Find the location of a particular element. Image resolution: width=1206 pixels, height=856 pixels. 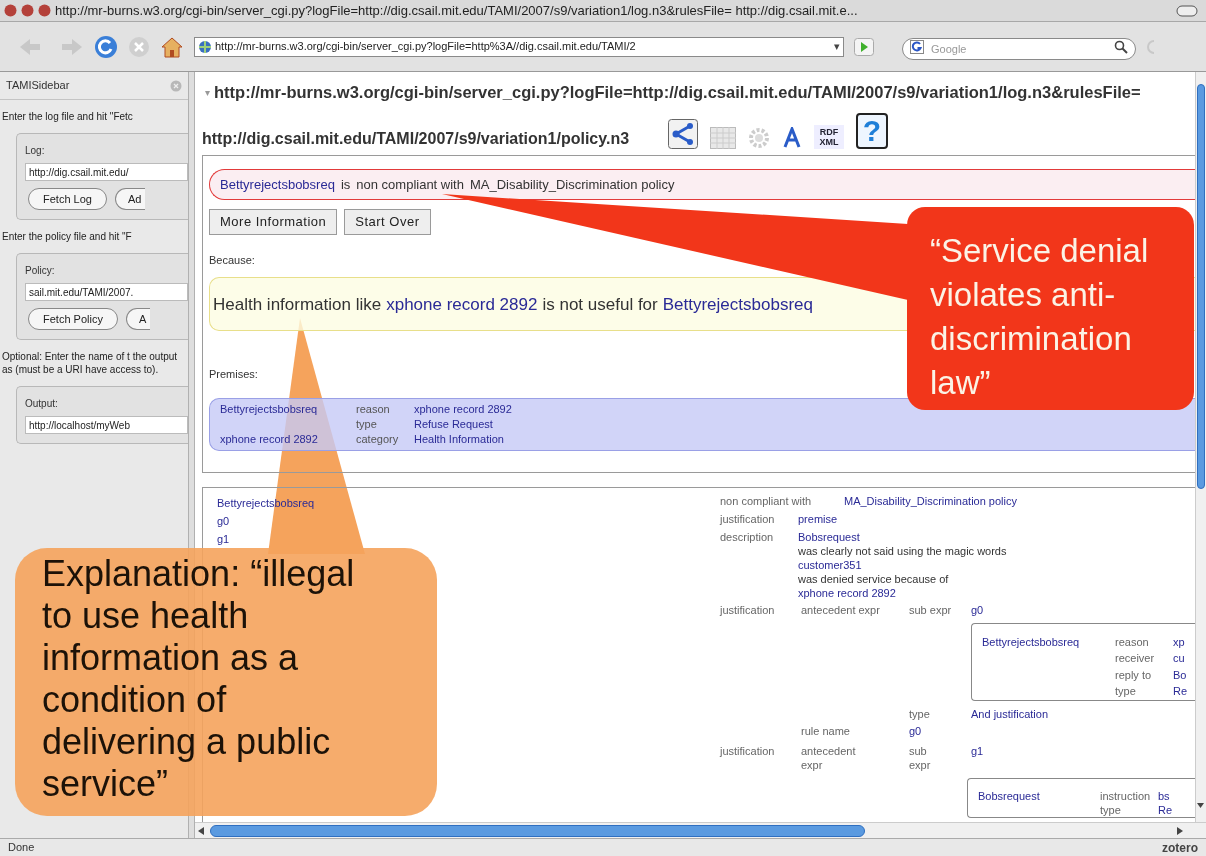

vertical-scrollbar is located at coordinates (1200, 447).